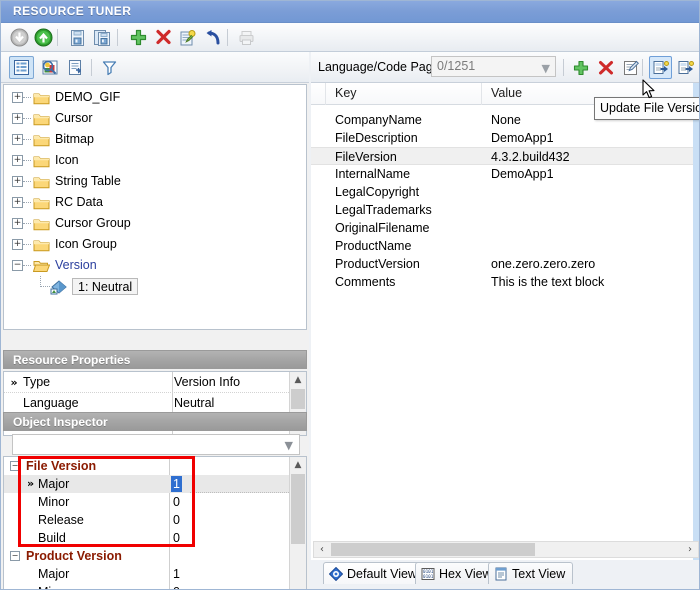 This screenshot has width=700, height=590. Describe the element at coordinates (690, 549) in the screenshot. I see `scroll-right-icon: ›` at that location.